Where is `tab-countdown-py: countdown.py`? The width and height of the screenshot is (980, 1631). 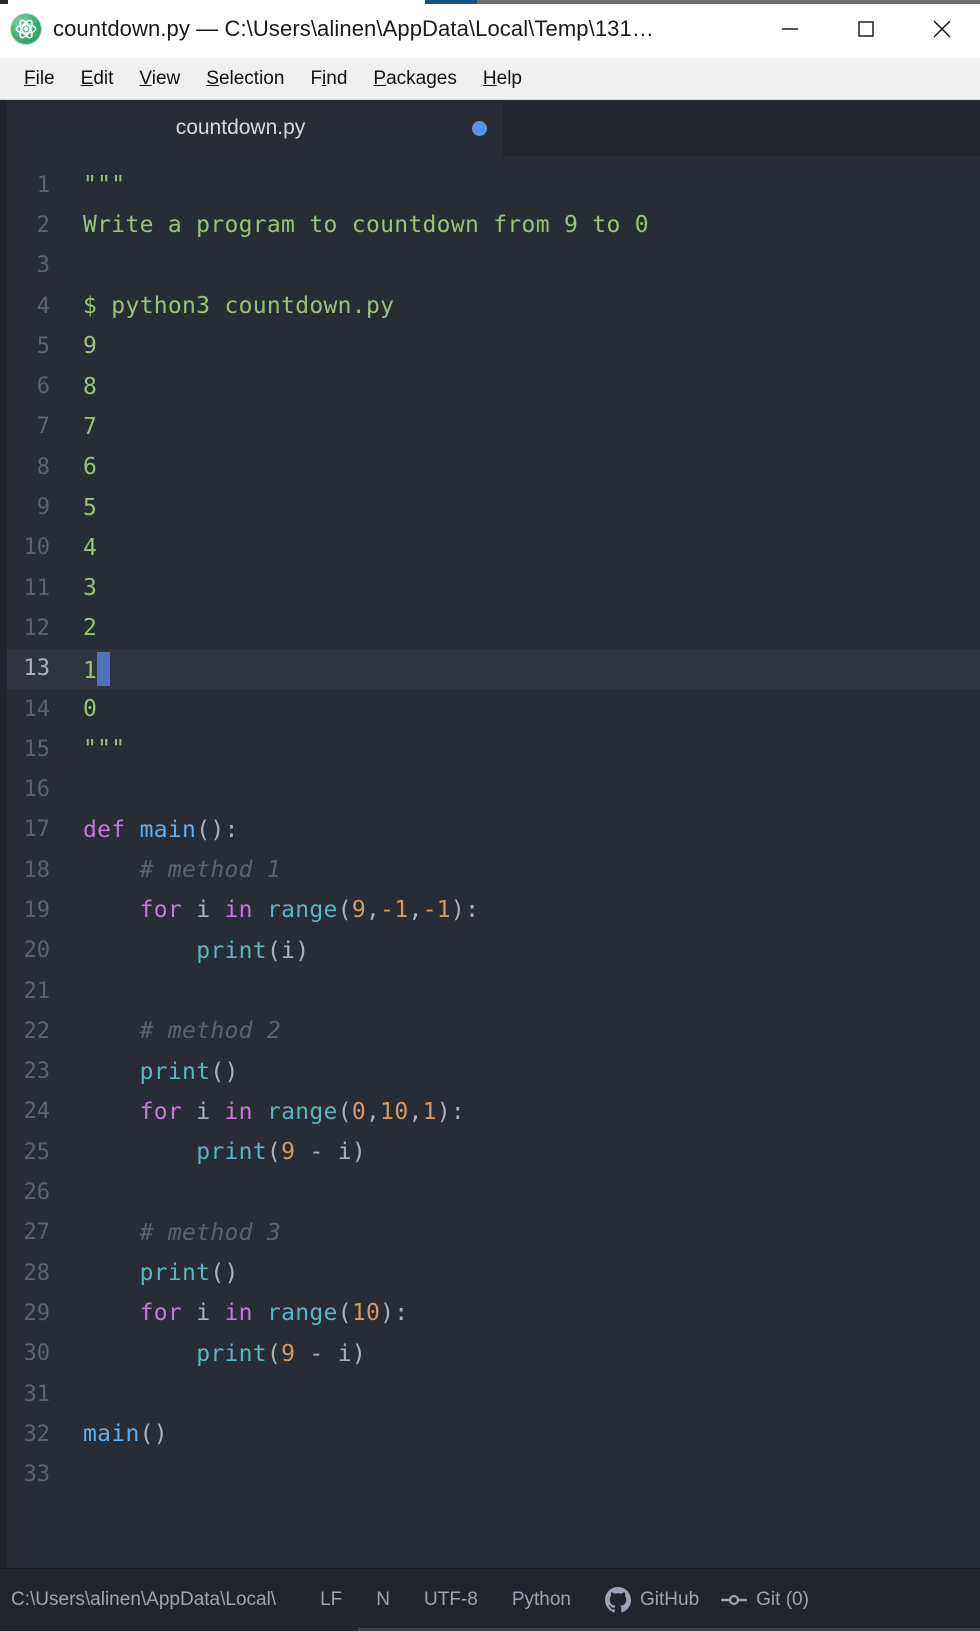 tab-countdown-py: countdown.py is located at coordinates (251, 128).